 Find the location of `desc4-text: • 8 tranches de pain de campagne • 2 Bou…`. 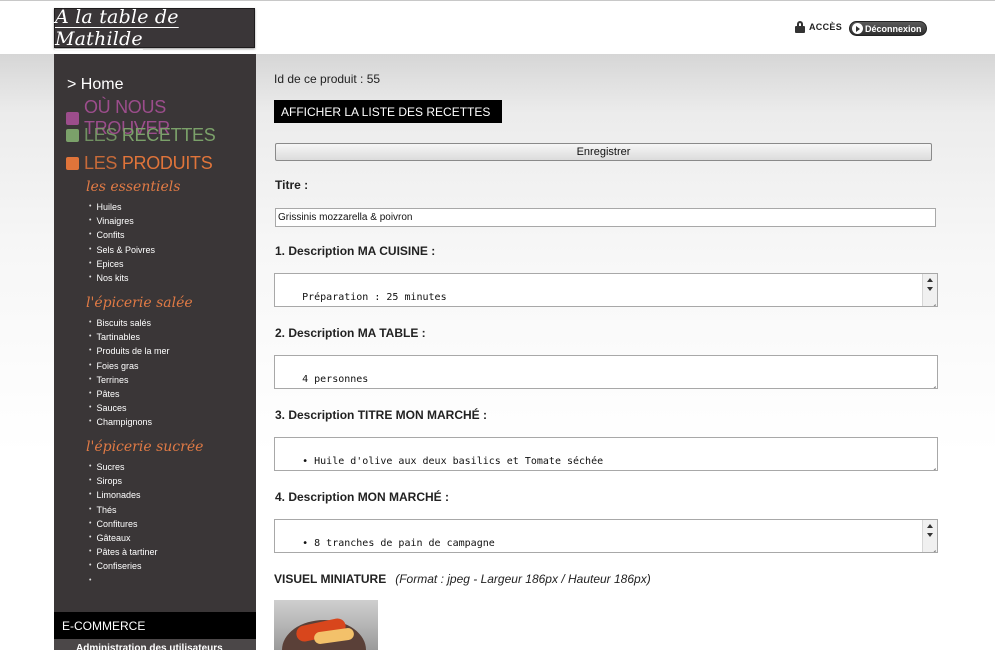

desc4-text: • 8 tranches de pain de campagne • 2 Bou… is located at coordinates (398, 543).